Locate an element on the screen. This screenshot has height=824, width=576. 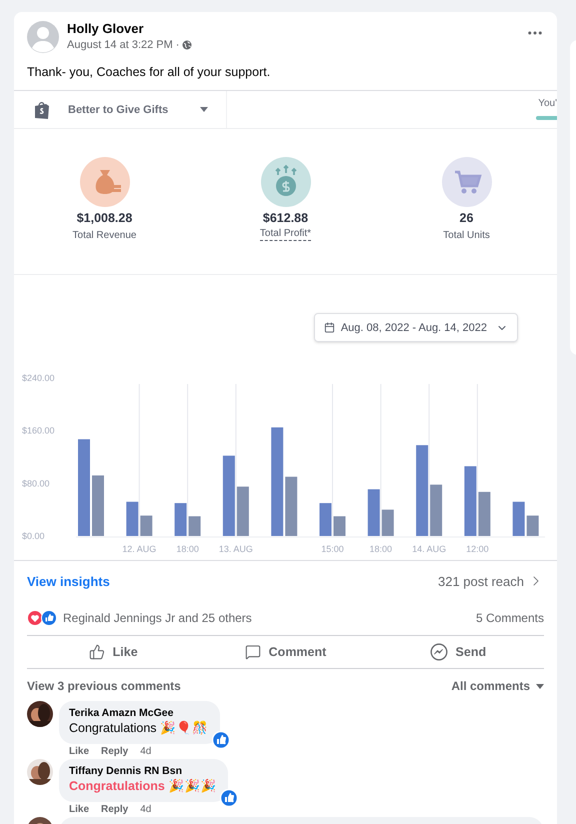
y-axis-label: $160.00 is located at coordinates (38, 431).